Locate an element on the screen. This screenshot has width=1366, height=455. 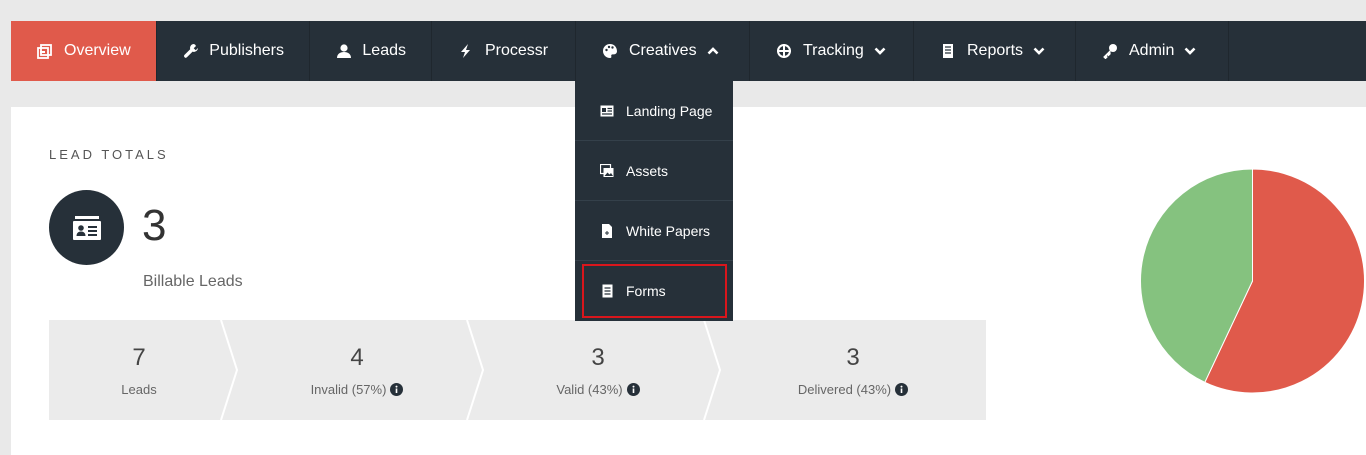
palette-icon is located at coordinates (610, 51).